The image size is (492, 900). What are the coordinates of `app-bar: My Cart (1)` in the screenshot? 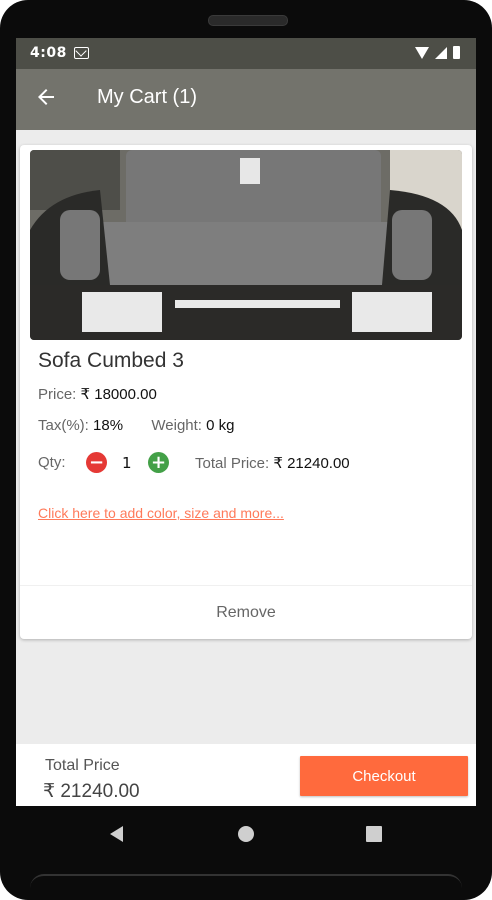 It's located at (246, 99).